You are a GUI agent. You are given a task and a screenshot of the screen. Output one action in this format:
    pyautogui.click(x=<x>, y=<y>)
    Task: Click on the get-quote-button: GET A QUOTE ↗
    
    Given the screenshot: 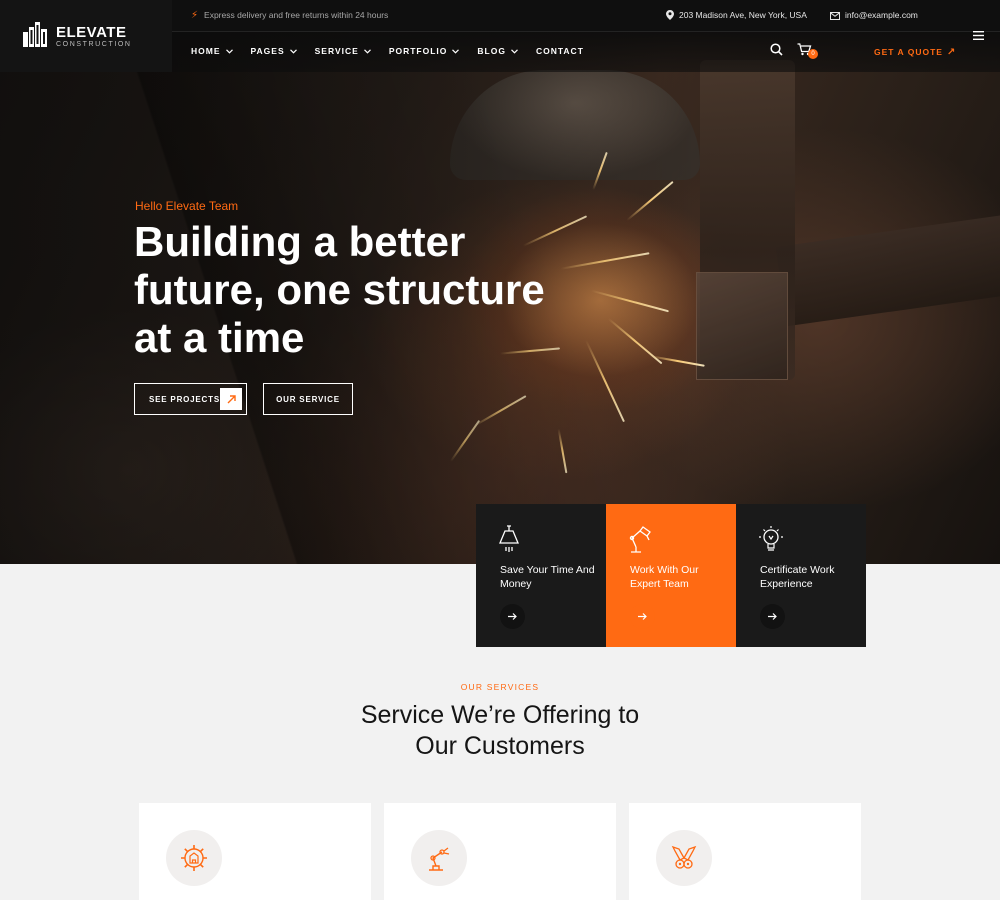 What is the action you would take?
    pyautogui.click(x=915, y=52)
    